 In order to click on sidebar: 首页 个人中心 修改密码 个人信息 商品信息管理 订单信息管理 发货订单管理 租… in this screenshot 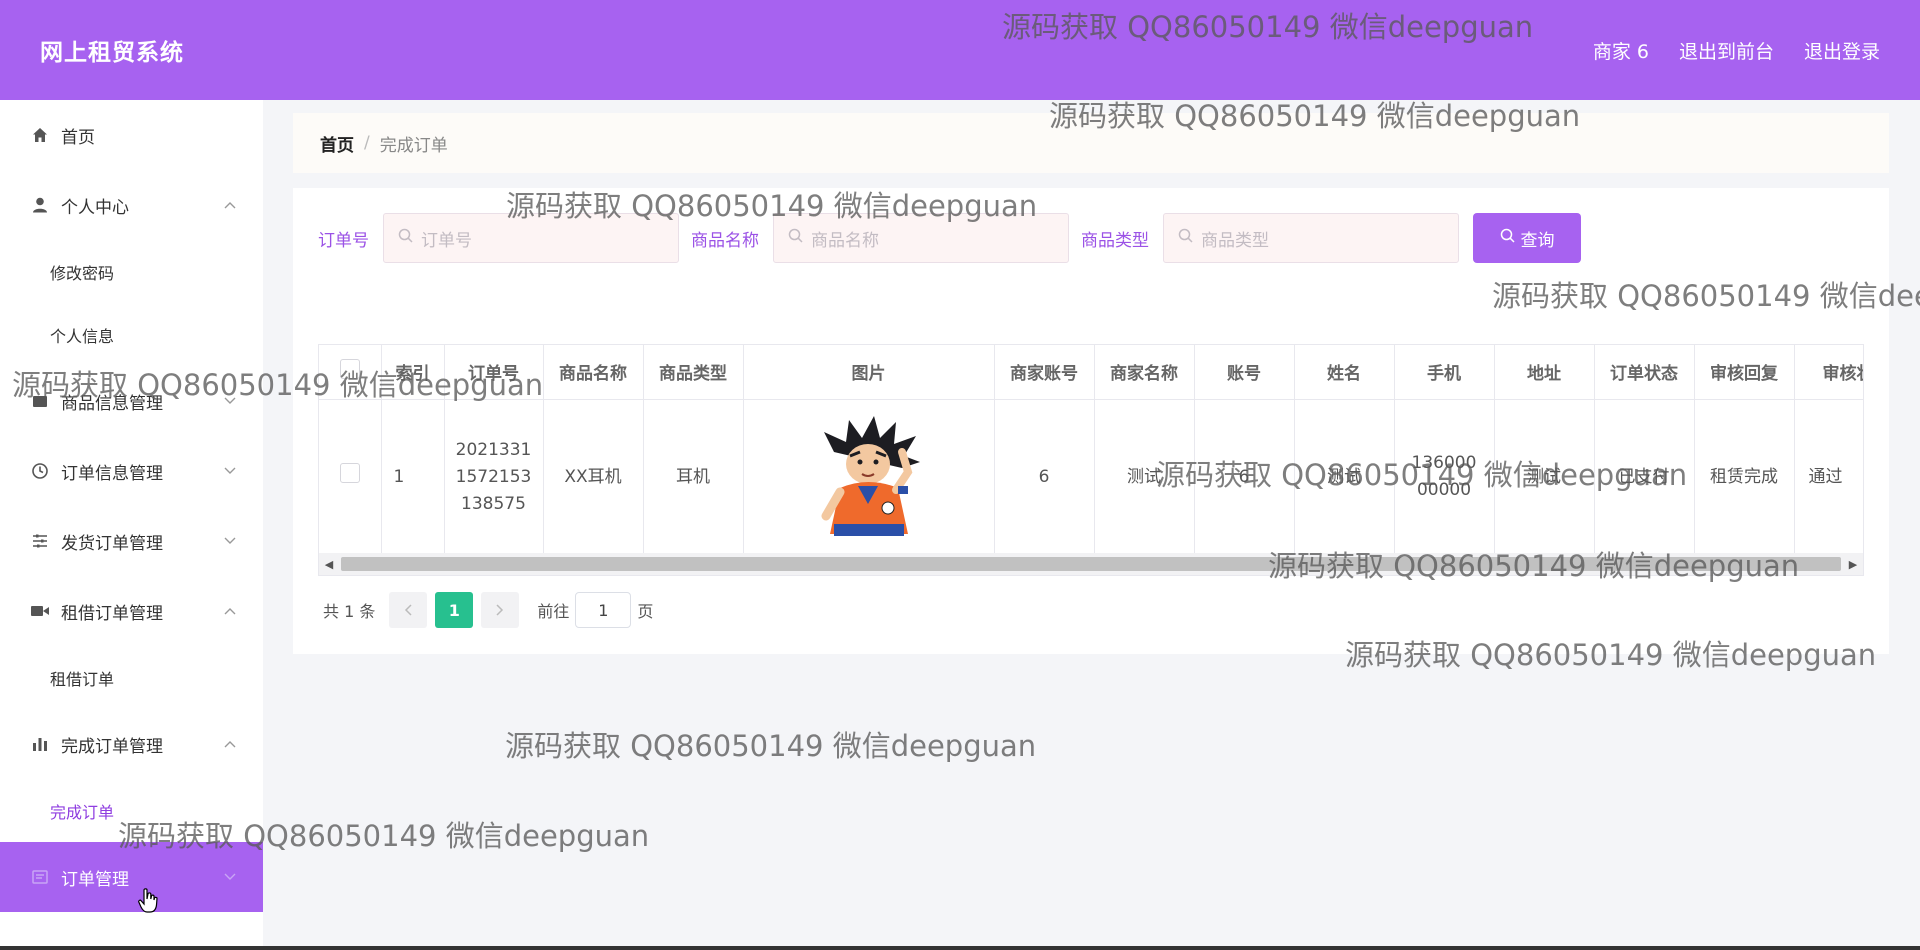, I will do `click(131, 525)`.